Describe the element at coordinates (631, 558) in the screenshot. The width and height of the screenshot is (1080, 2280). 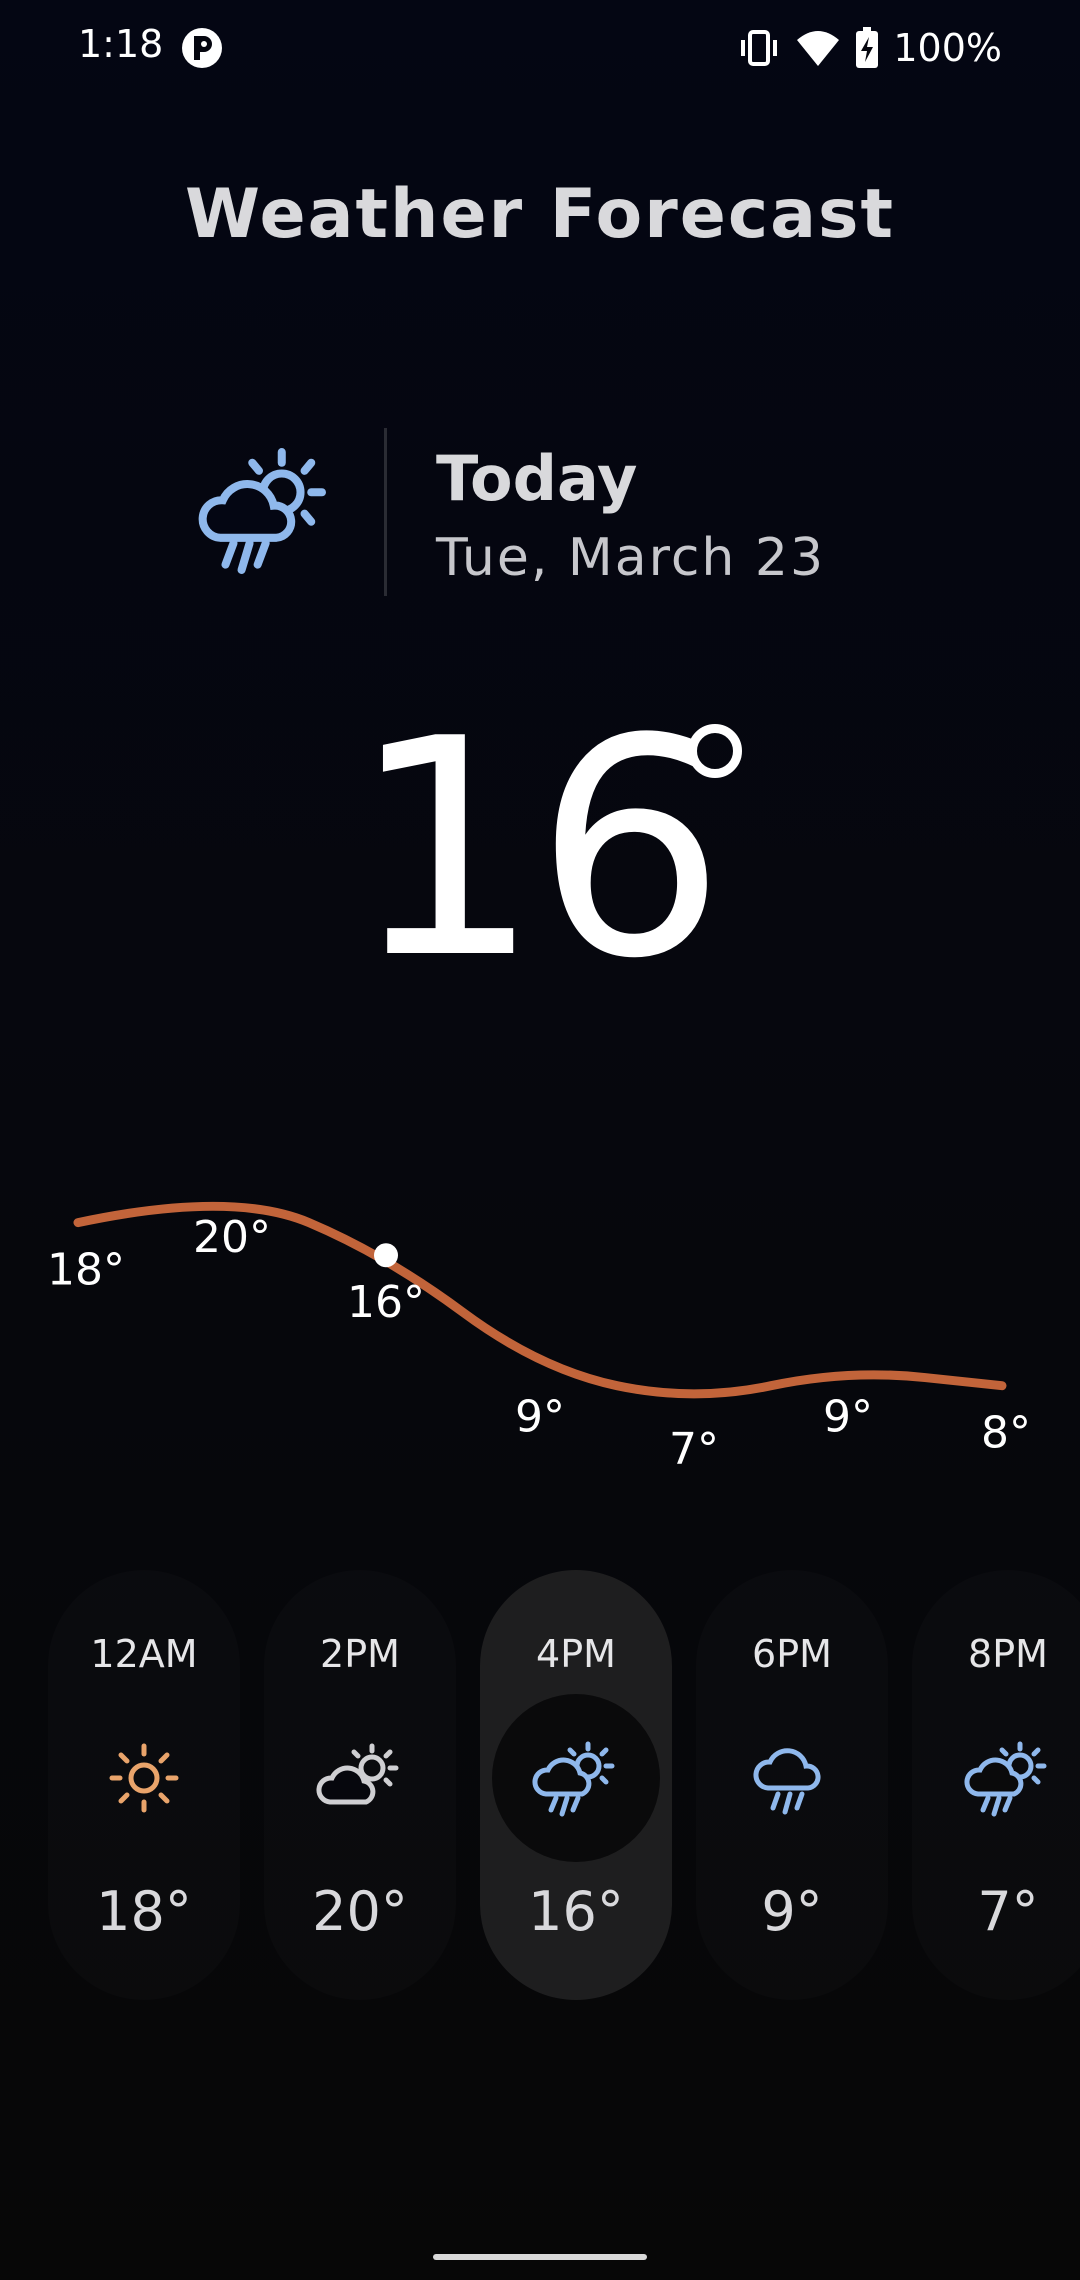
I see `today-date: Tue, March 23` at that location.